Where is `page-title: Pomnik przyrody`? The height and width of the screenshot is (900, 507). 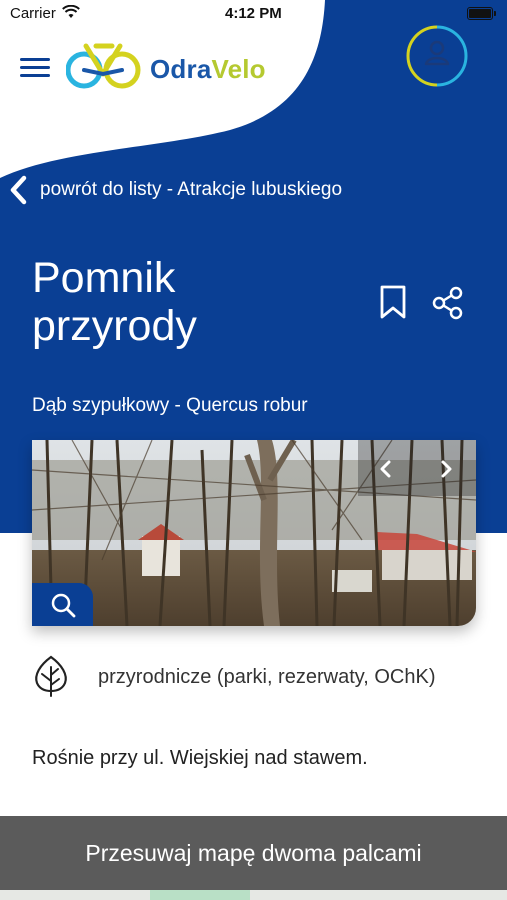
page-title: Pomnik przyrody is located at coordinates (182, 302).